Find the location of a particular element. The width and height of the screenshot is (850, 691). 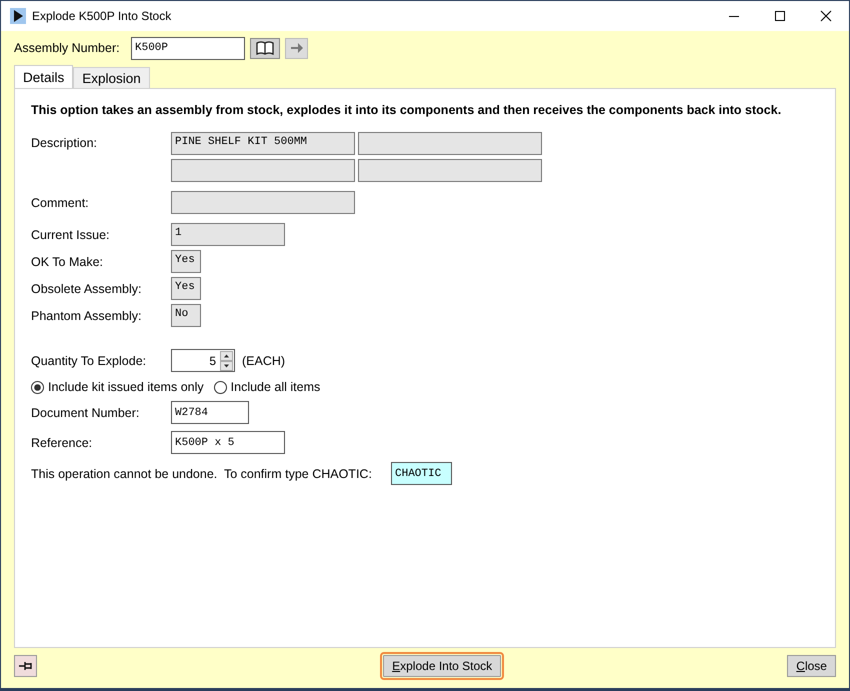

assembly-number-field: K500P is located at coordinates (188, 48).